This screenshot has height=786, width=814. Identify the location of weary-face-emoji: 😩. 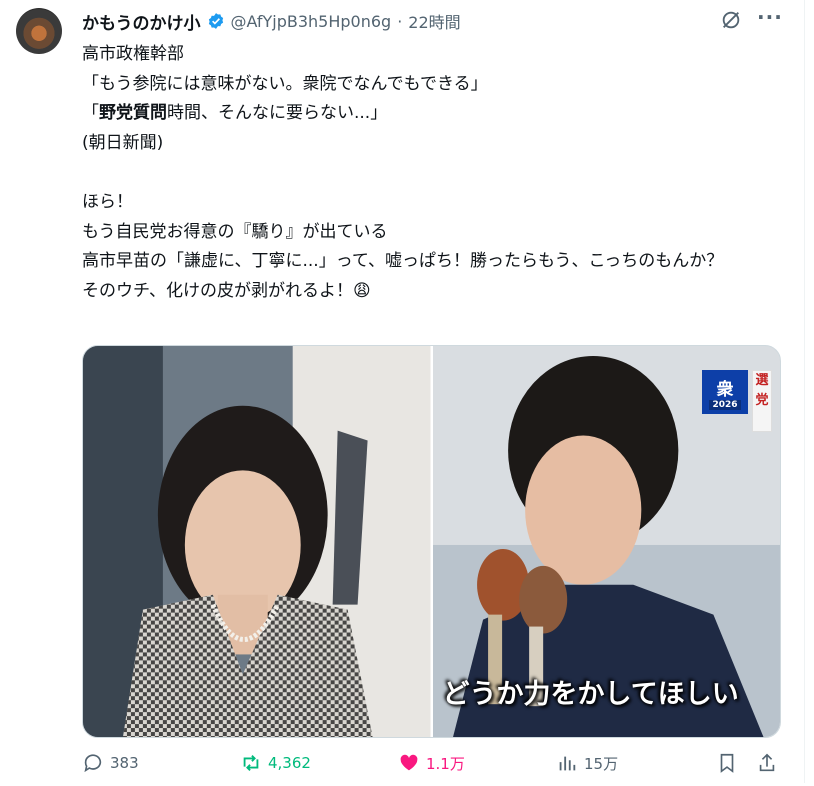
(361, 290).